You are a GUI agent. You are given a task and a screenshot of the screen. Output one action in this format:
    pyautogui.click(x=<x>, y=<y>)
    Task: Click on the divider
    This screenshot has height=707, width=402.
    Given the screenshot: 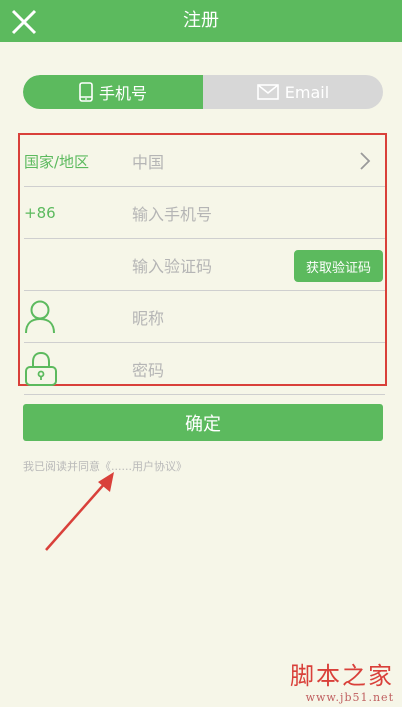 What is the action you would take?
    pyautogui.click(x=204, y=394)
    